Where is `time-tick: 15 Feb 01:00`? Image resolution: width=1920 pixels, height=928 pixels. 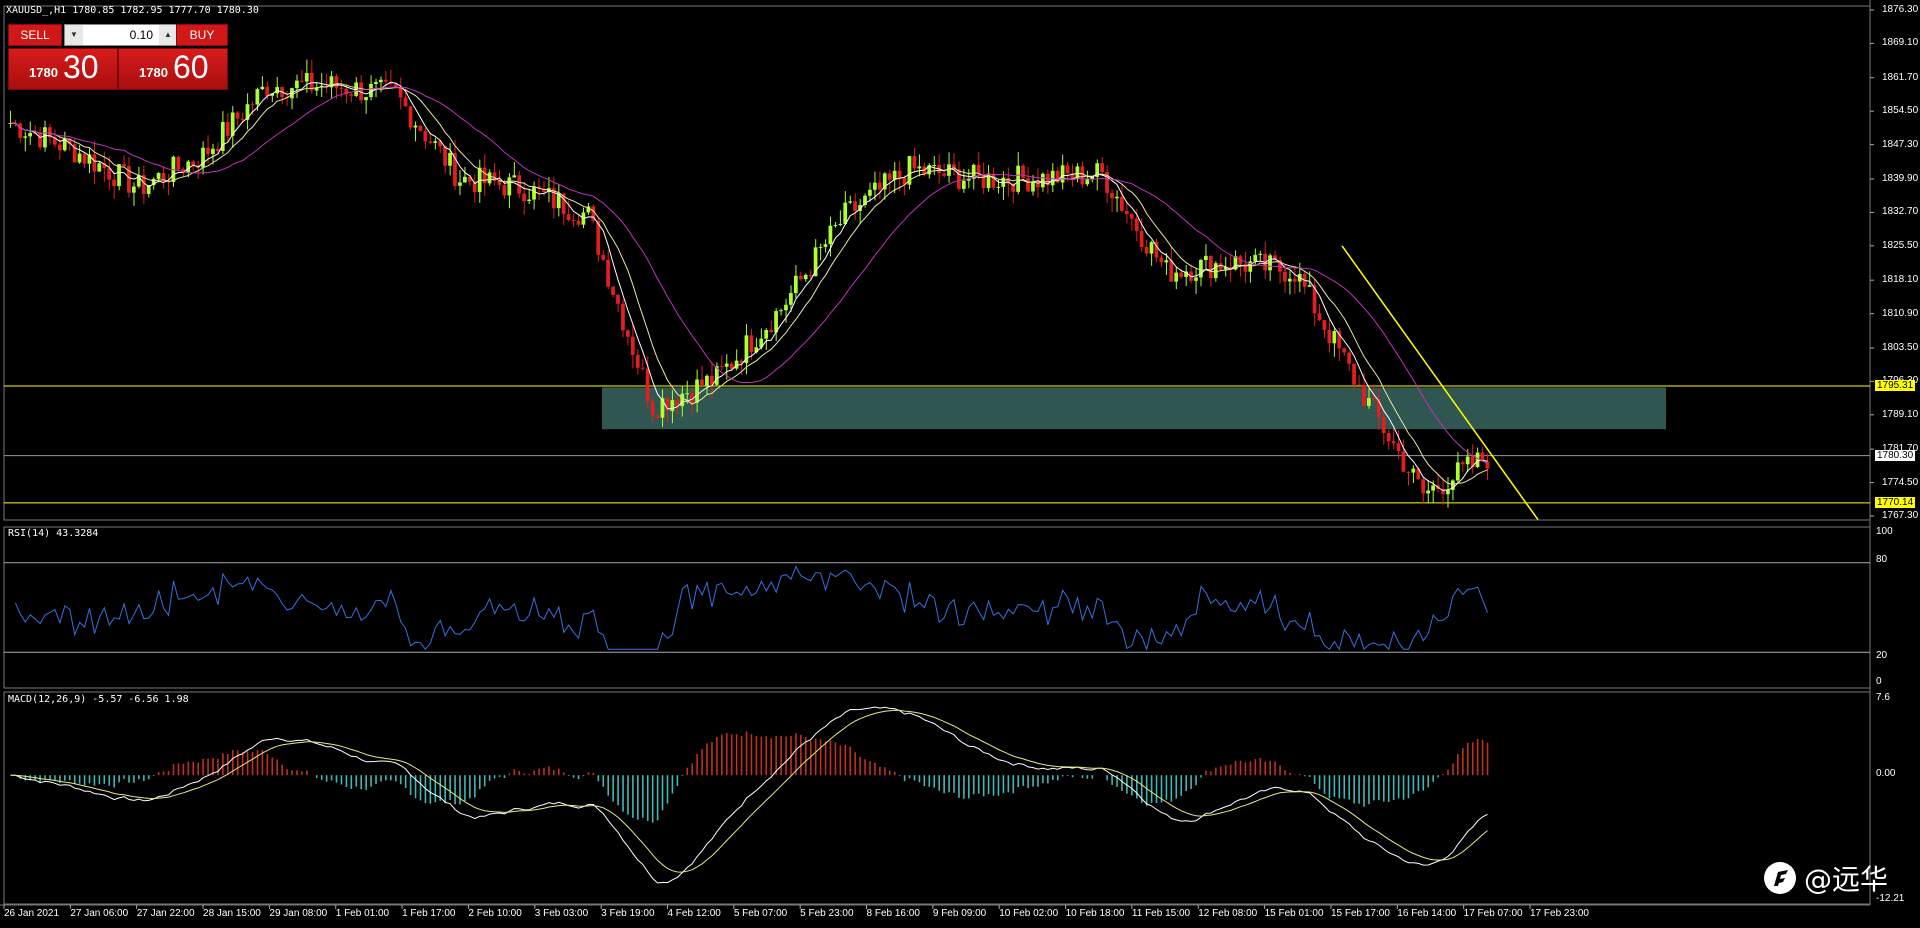 time-tick: 15 Feb 01:00 is located at coordinates (1294, 913).